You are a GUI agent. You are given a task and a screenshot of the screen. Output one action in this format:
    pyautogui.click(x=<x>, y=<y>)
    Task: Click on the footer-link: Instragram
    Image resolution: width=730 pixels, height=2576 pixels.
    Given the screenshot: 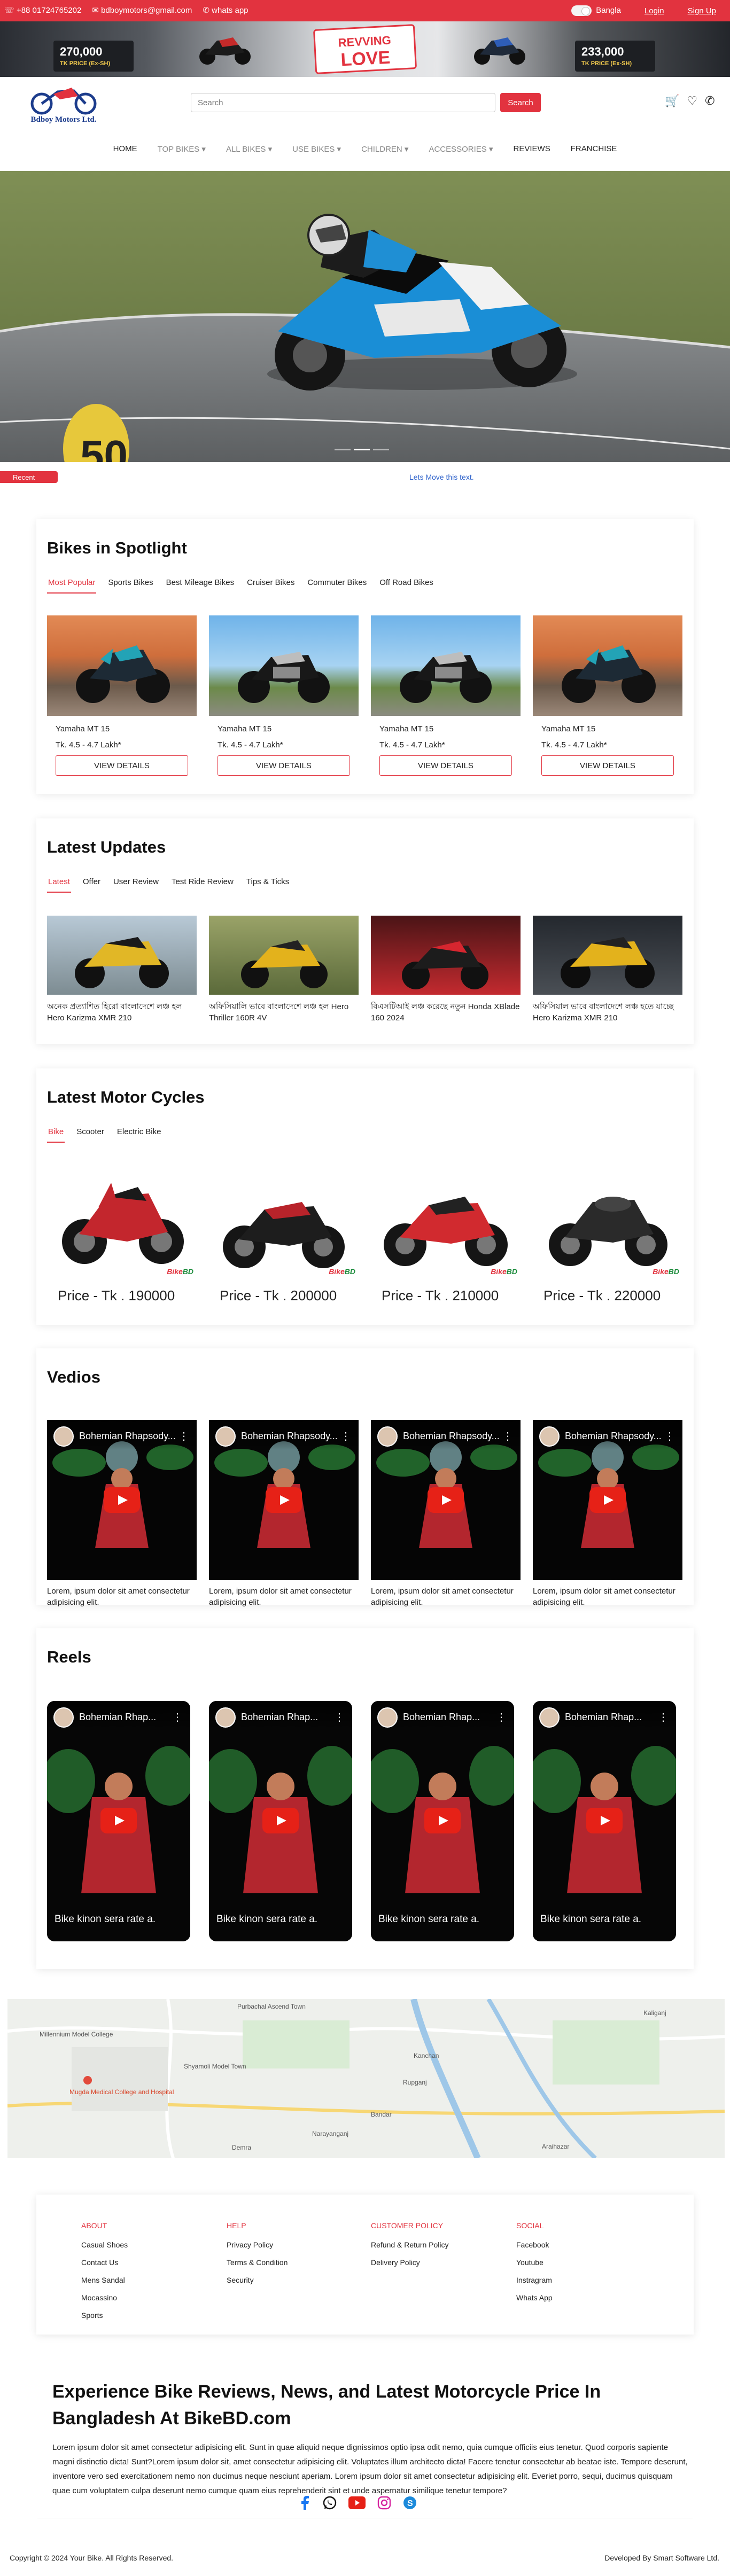 What is the action you would take?
    pyautogui.click(x=534, y=2280)
    